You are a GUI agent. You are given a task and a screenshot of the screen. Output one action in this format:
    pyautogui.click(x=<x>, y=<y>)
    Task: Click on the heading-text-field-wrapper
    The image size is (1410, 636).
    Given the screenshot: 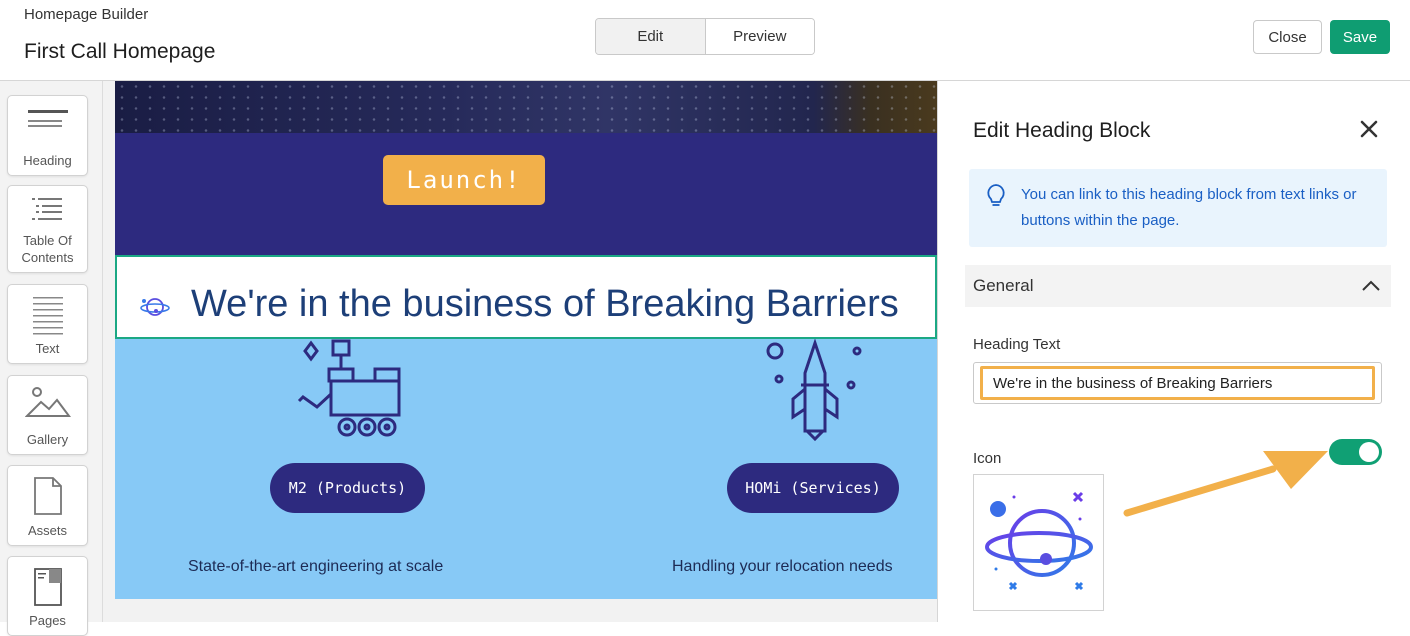 What is the action you would take?
    pyautogui.click(x=1177, y=383)
    